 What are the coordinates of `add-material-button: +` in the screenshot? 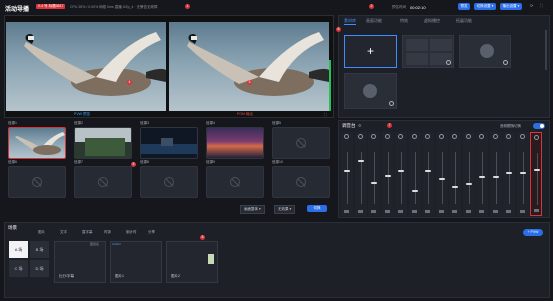 It's located at (370, 51).